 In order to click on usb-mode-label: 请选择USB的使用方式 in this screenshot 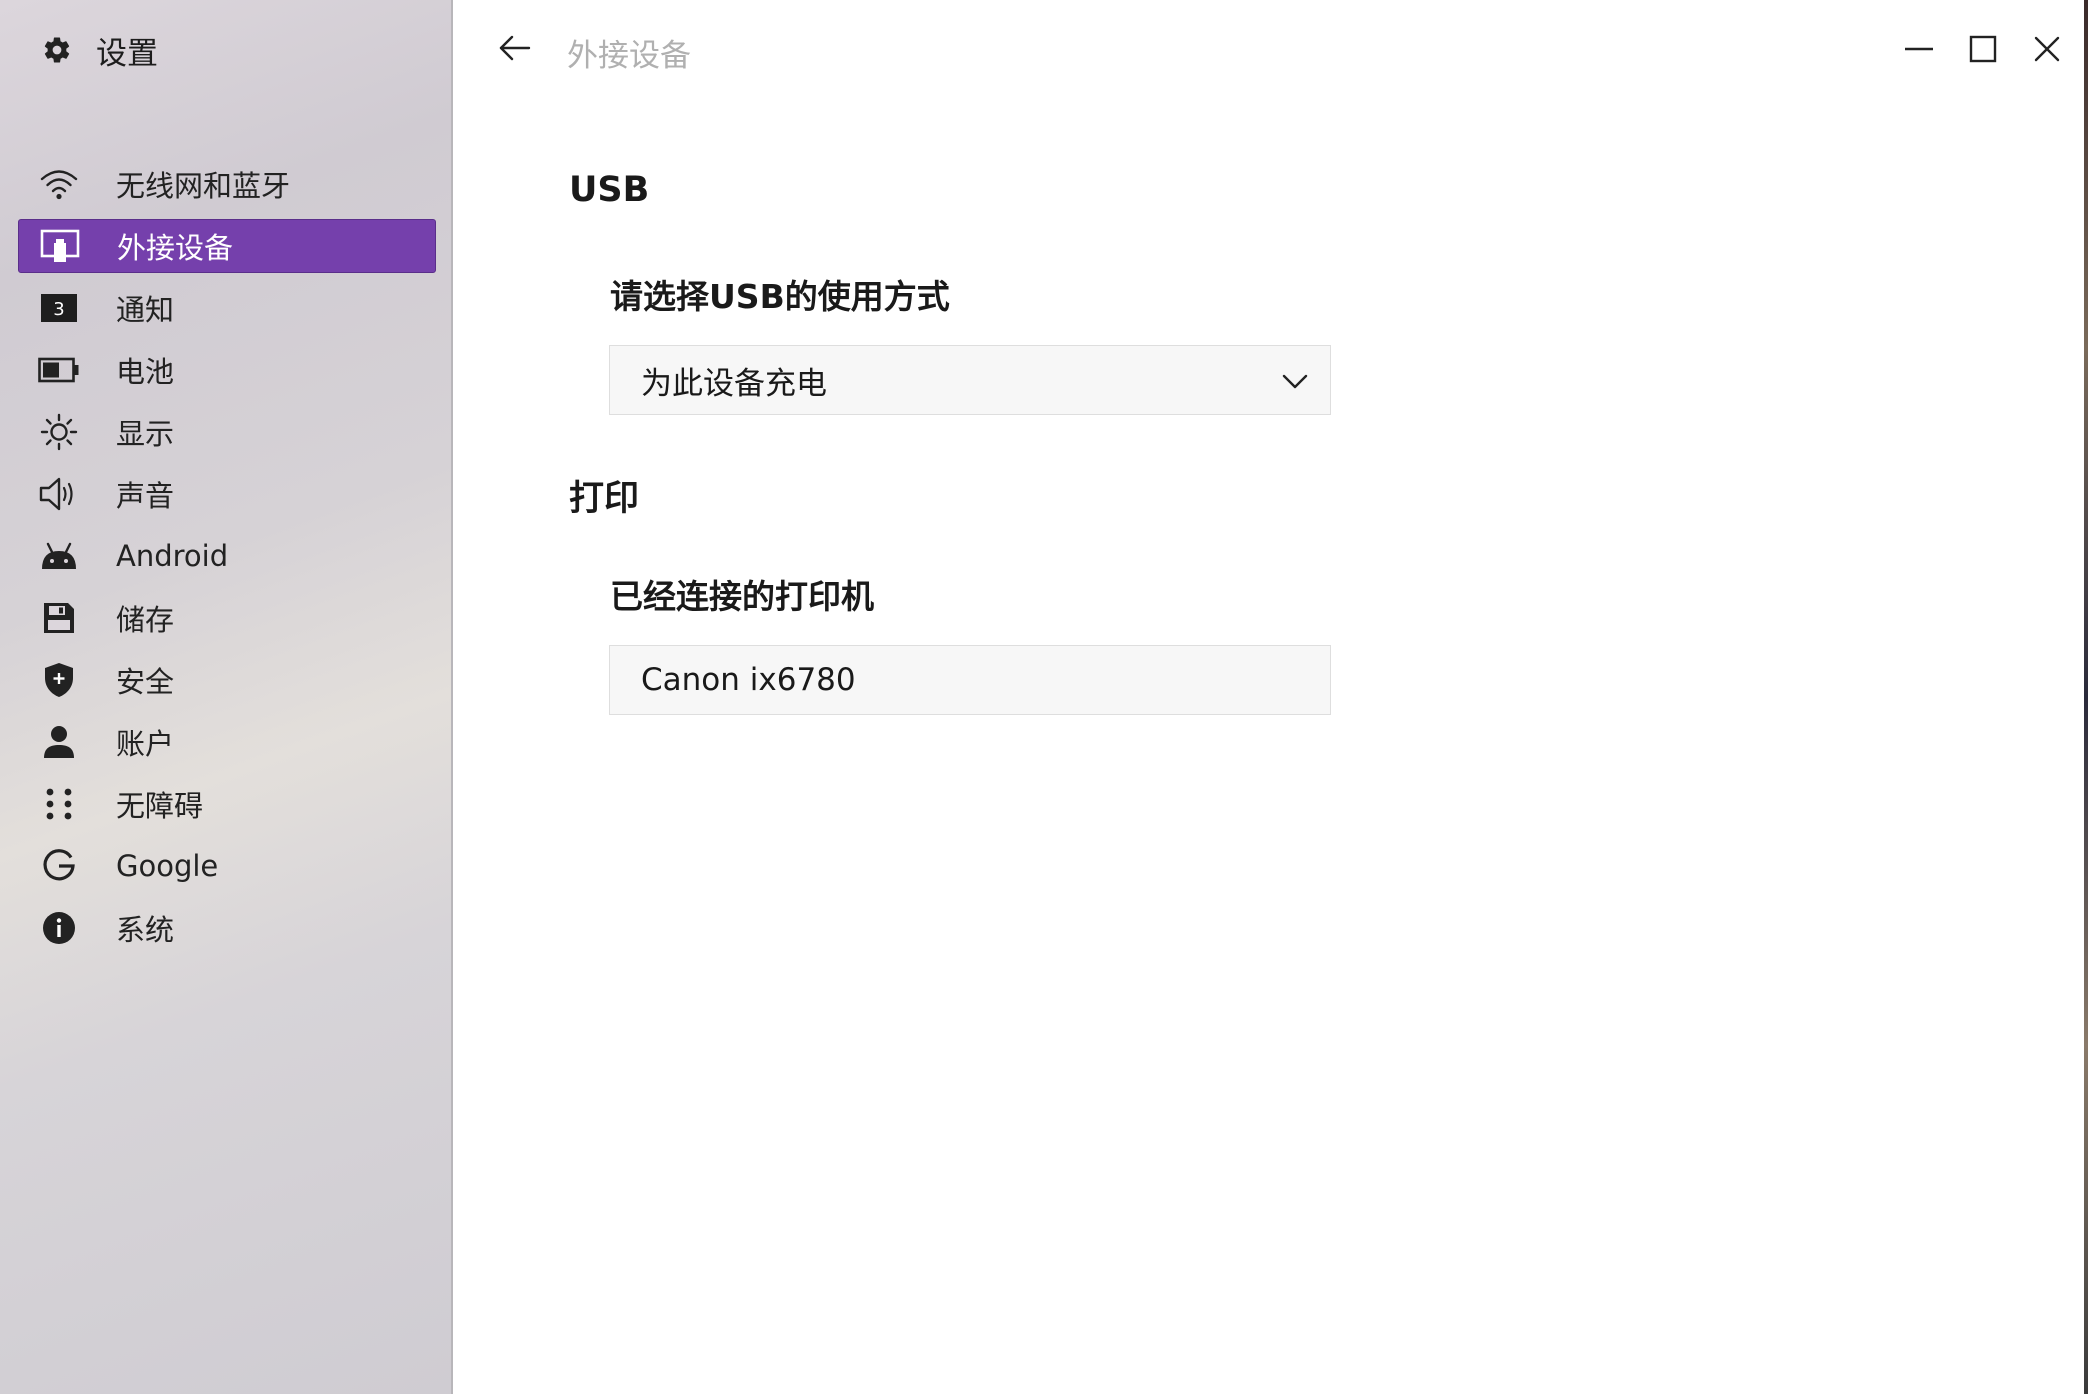, I will do `click(780, 296)`.